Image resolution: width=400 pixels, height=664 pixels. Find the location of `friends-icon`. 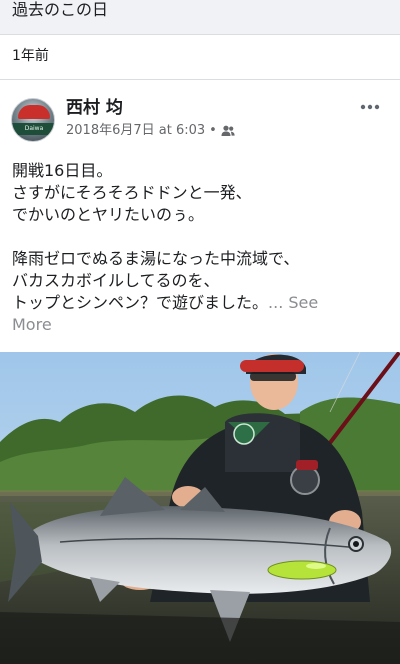

friends-icon is located at coordinates (228, 131).